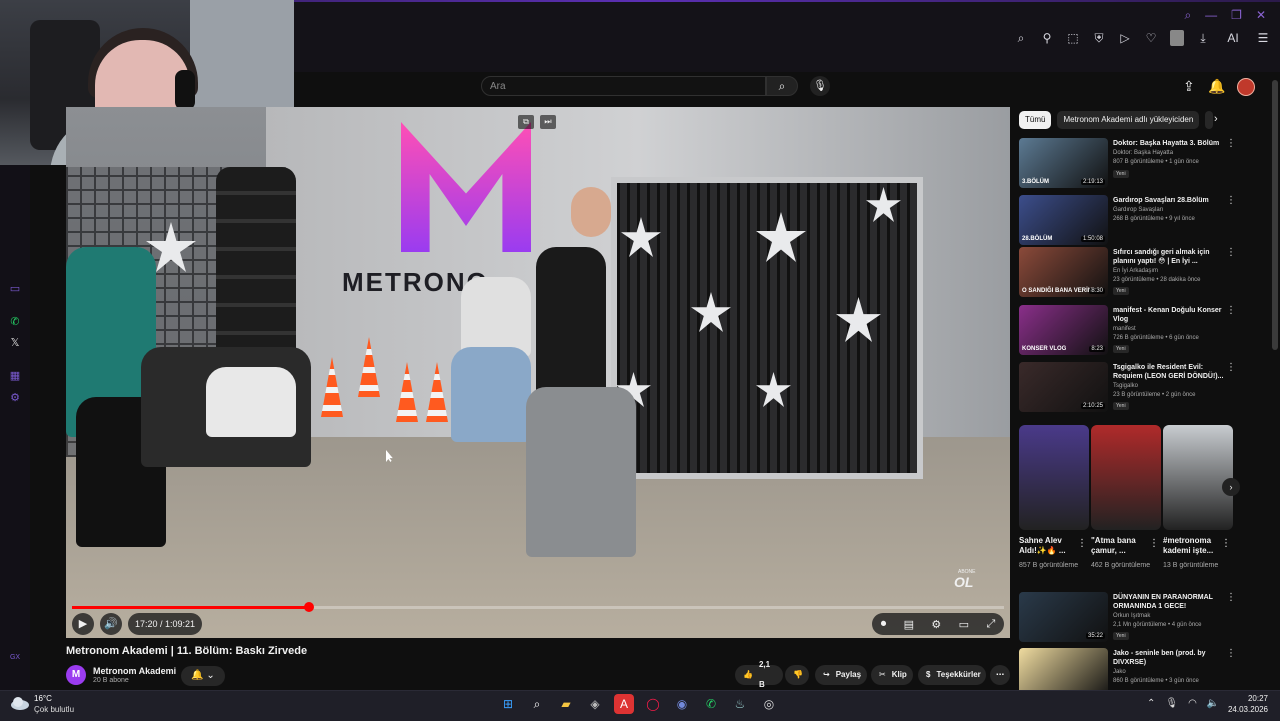  Describe the element at coordinates (1063, 330) in the screenshot. I see `recommendation-thumbnail: KONSER VLOG 8:23` at that location.